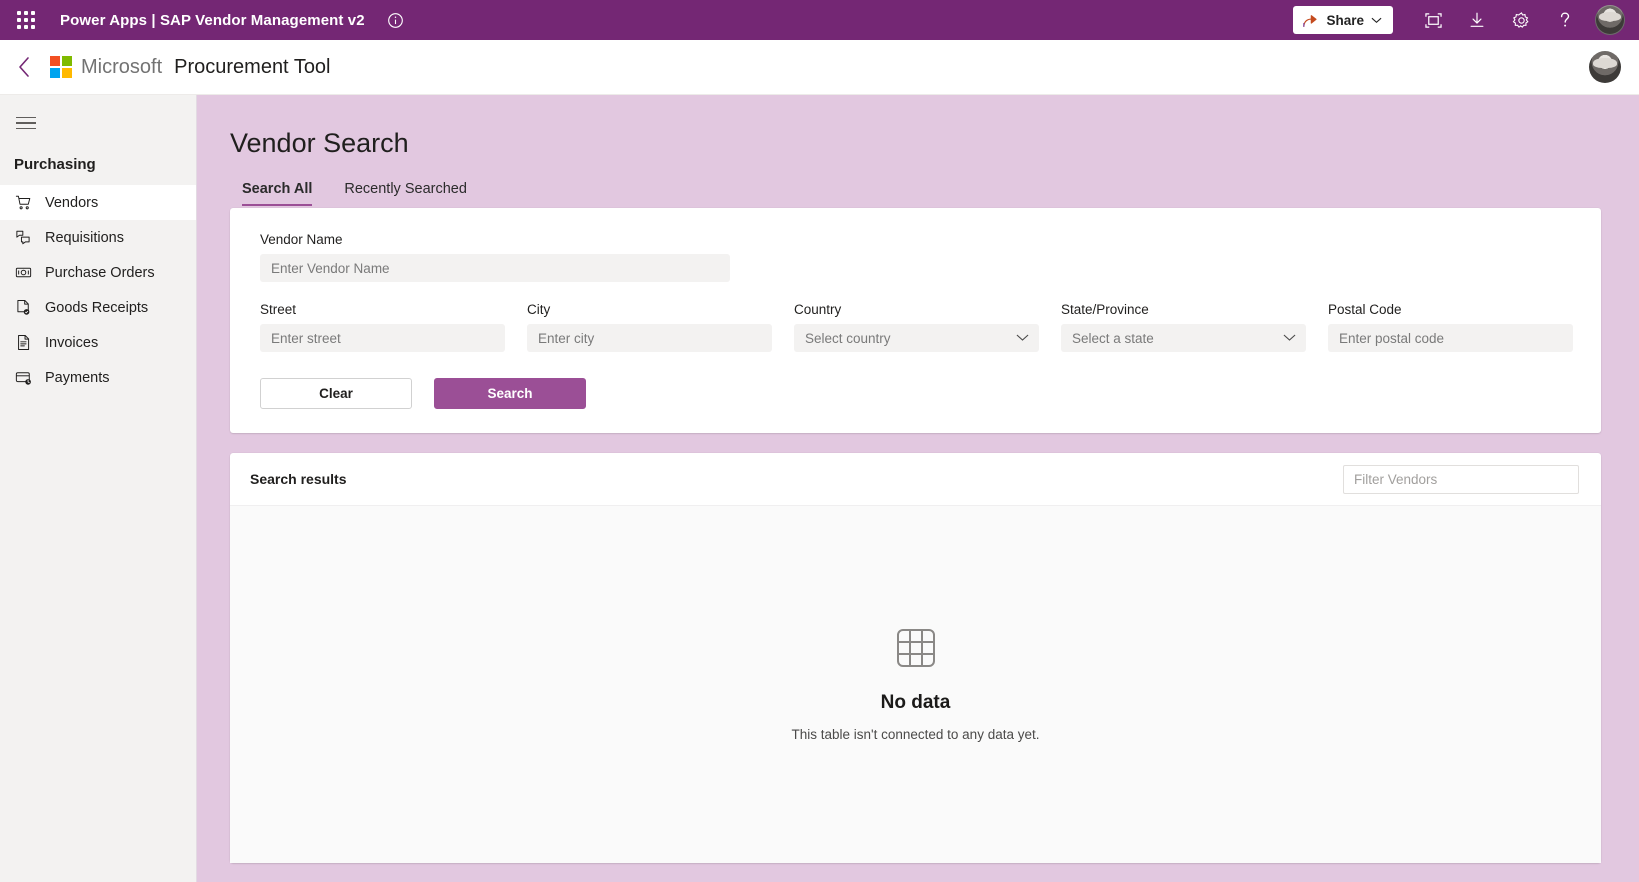 The image size is (1639, 882). What do you see at coordinates (1376, 20) in the screenshot?
I see `chevron-down-icon` at bounding box center [1376, 20].